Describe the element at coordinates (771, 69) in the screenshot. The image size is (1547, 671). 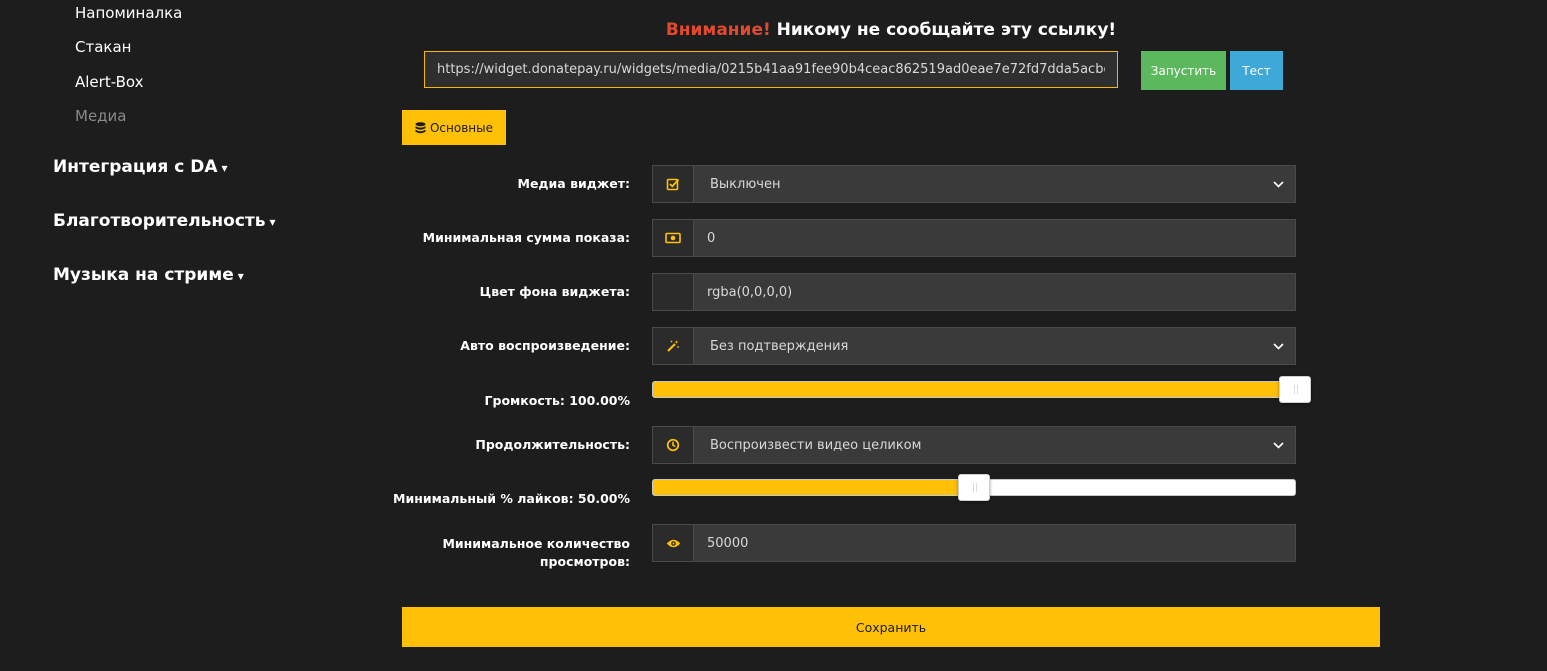
I see `widget-url-field` at that location.